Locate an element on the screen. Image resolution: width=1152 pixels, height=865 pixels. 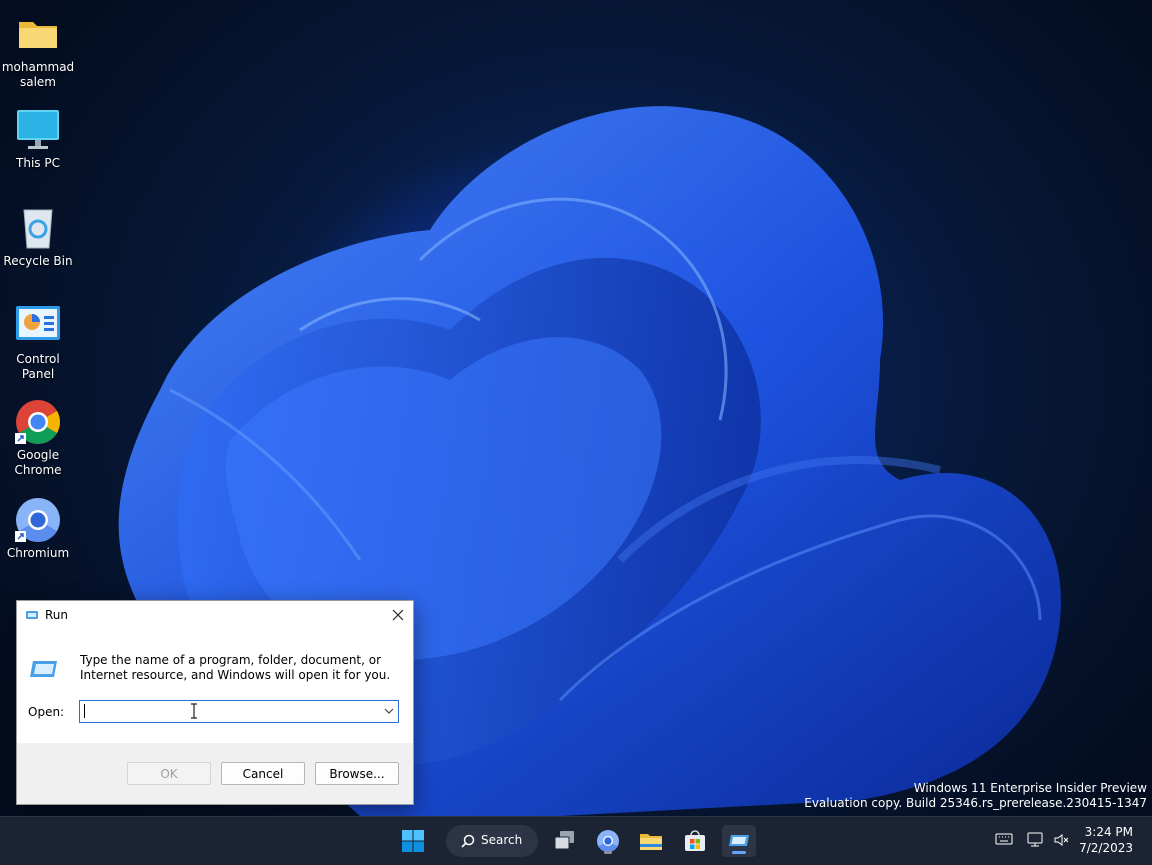
running-indicator is located at coordinates (608, 852).